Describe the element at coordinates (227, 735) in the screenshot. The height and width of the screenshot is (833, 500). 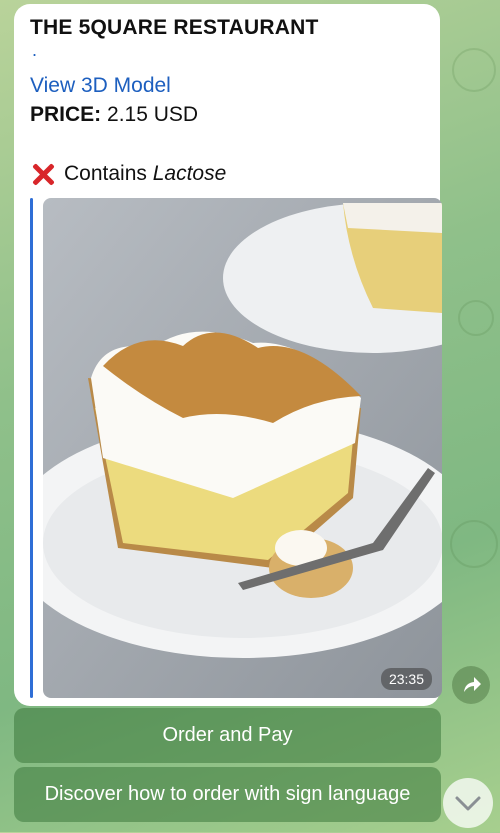
I see `order-and-pay-button: Order and Pay` at that location.